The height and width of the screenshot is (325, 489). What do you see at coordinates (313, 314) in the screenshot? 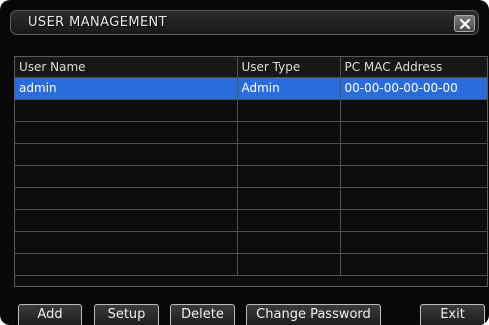
I see `change-password-button: Change Password` at bounding box center [313, 314].